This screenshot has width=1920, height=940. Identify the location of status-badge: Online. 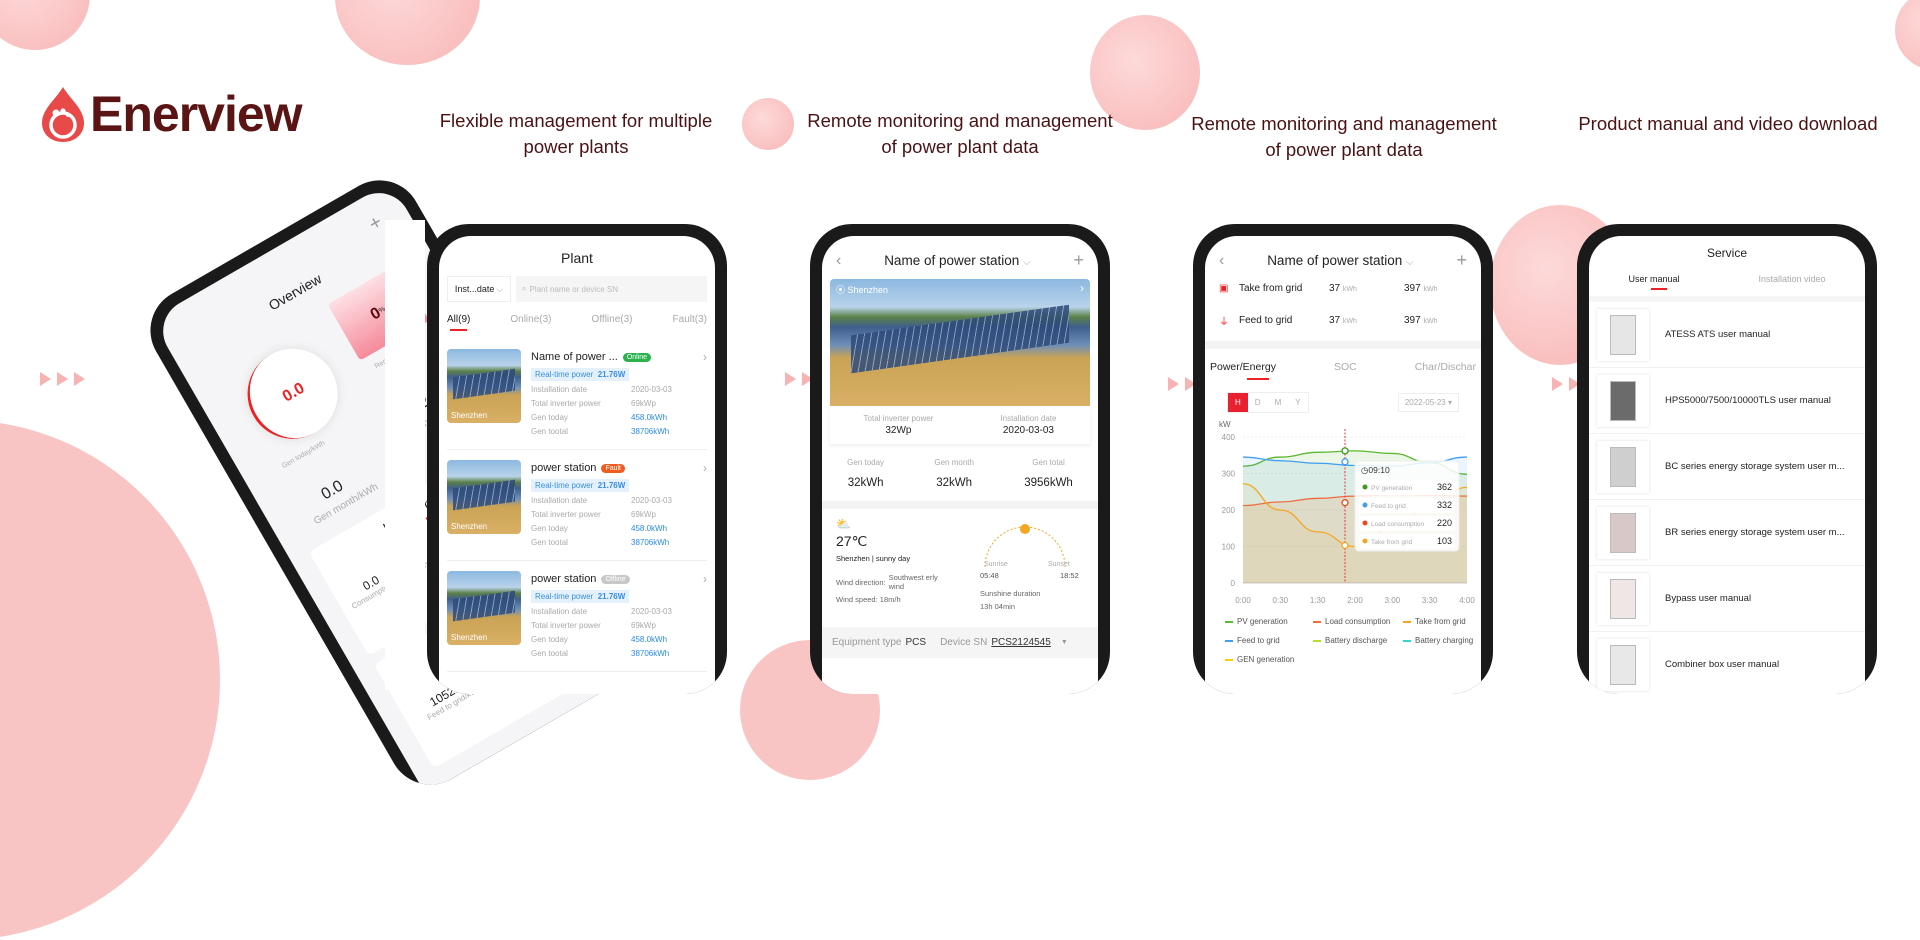
(637, 357).